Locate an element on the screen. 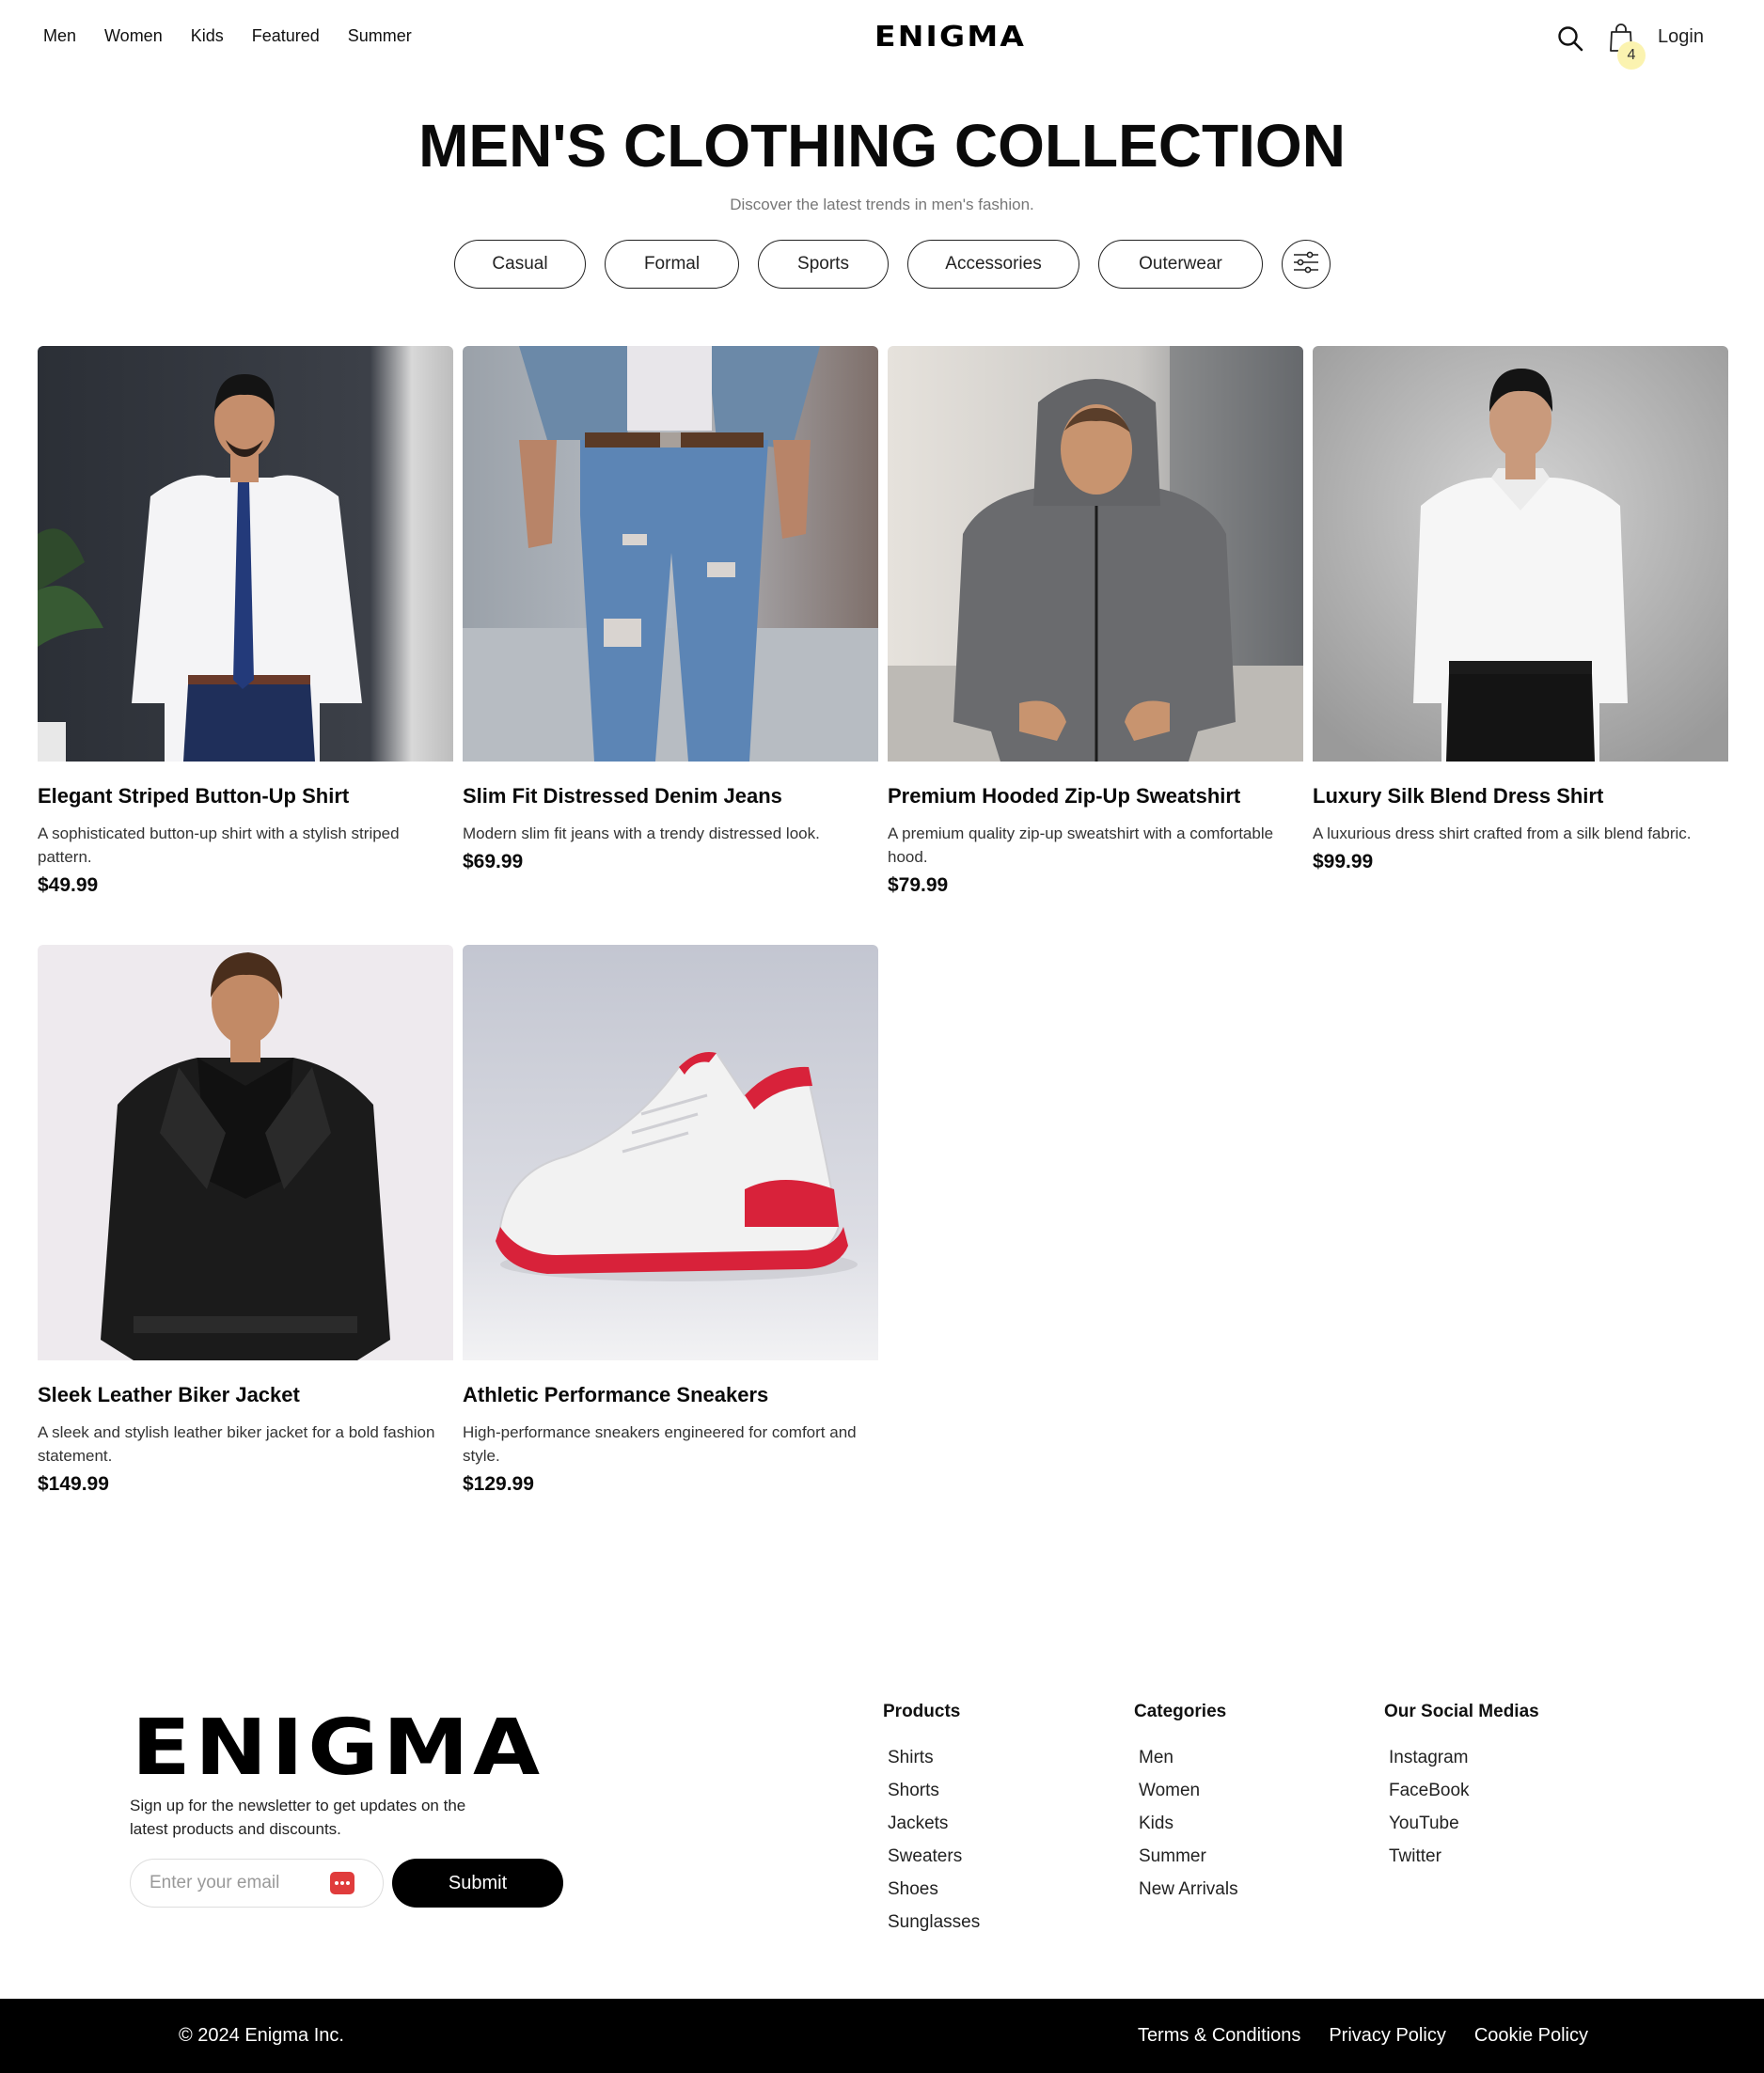 Image resolution: width=1764 pixels, height=2073 pixels. footer-link: Shoes is located at coordinates (934, 1889).